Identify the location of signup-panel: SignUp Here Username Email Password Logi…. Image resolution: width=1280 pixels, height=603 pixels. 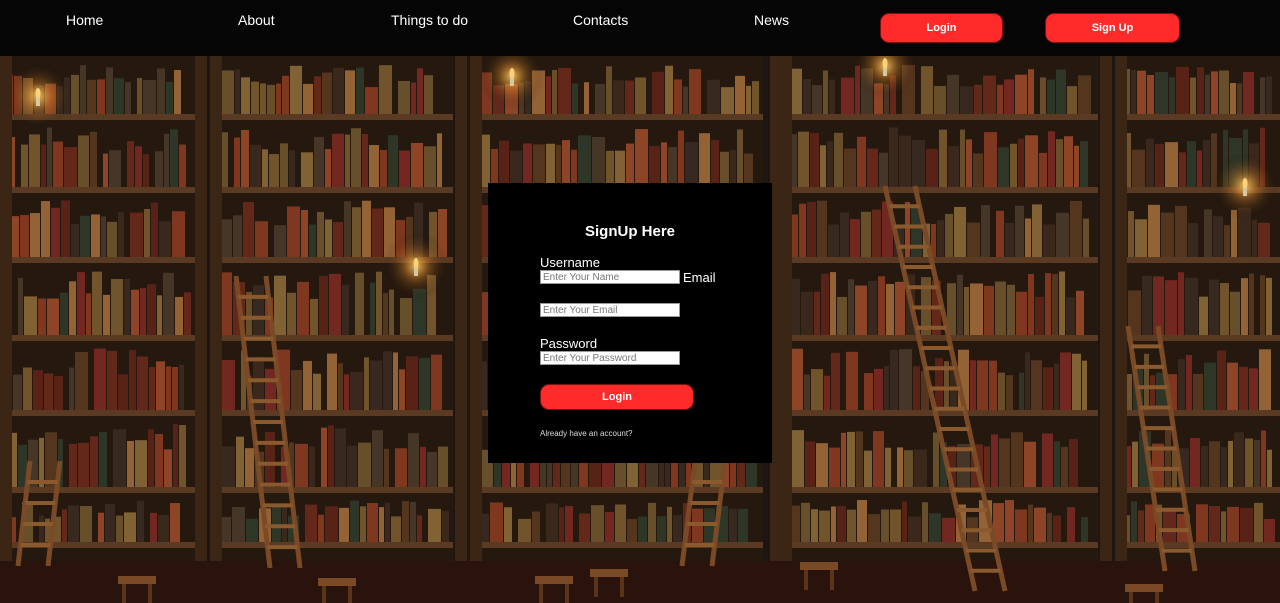
(630, 323).